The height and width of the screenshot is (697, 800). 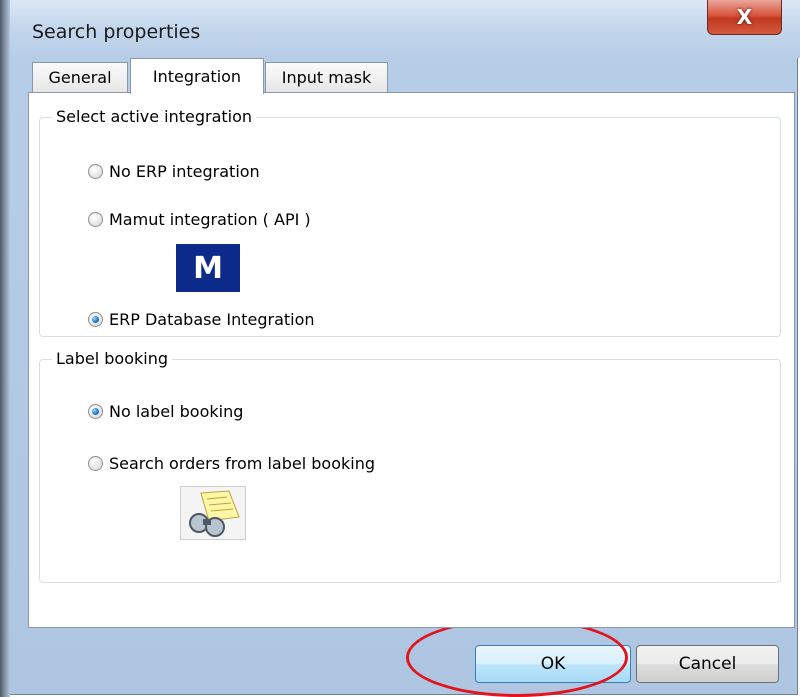 What do you see at coordinates (242, 463) in the screenshot?
I see `radio-label: Search orders from label booking` at bounding box center [242, 463].